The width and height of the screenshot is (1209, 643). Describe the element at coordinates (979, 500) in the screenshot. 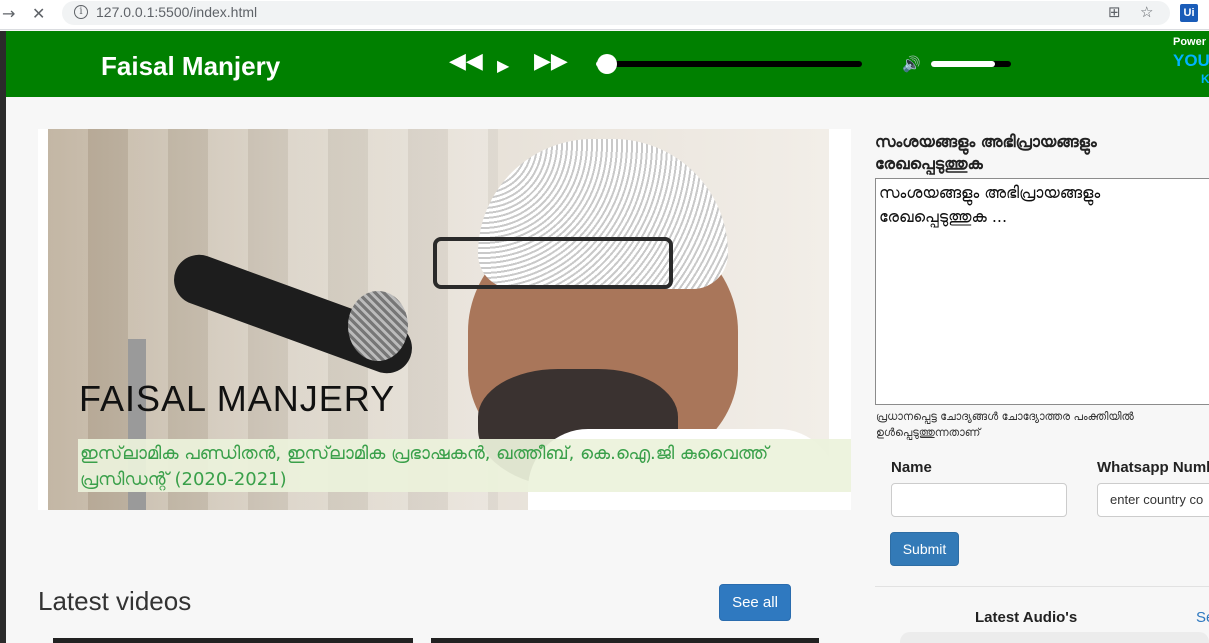

I see `name-input` at that location.